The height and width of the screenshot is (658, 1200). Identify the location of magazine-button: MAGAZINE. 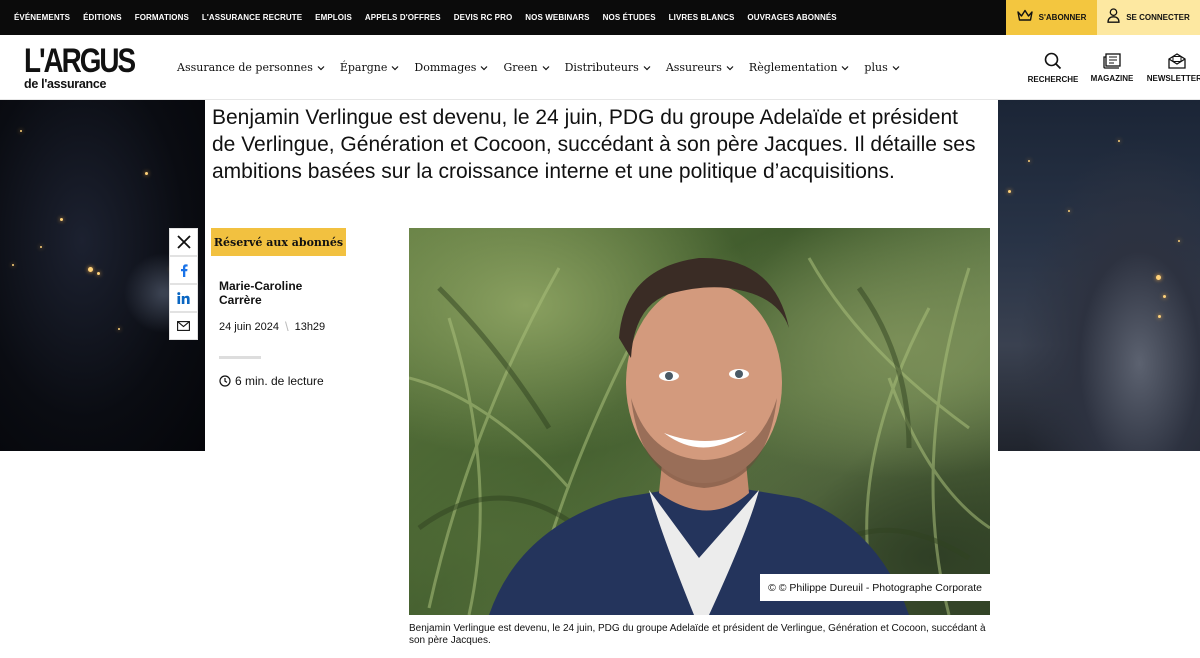
(1112, 67).